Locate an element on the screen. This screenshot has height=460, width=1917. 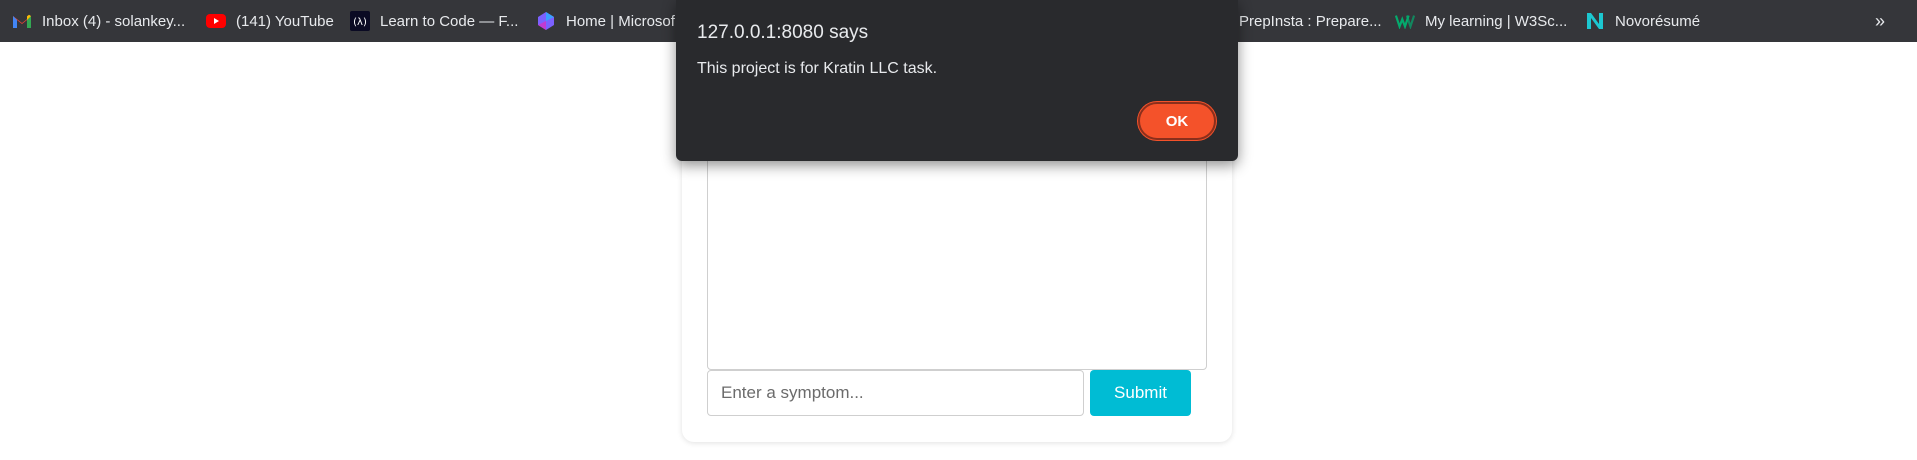
novoresume-icon is located at coordinates (1595, 21).